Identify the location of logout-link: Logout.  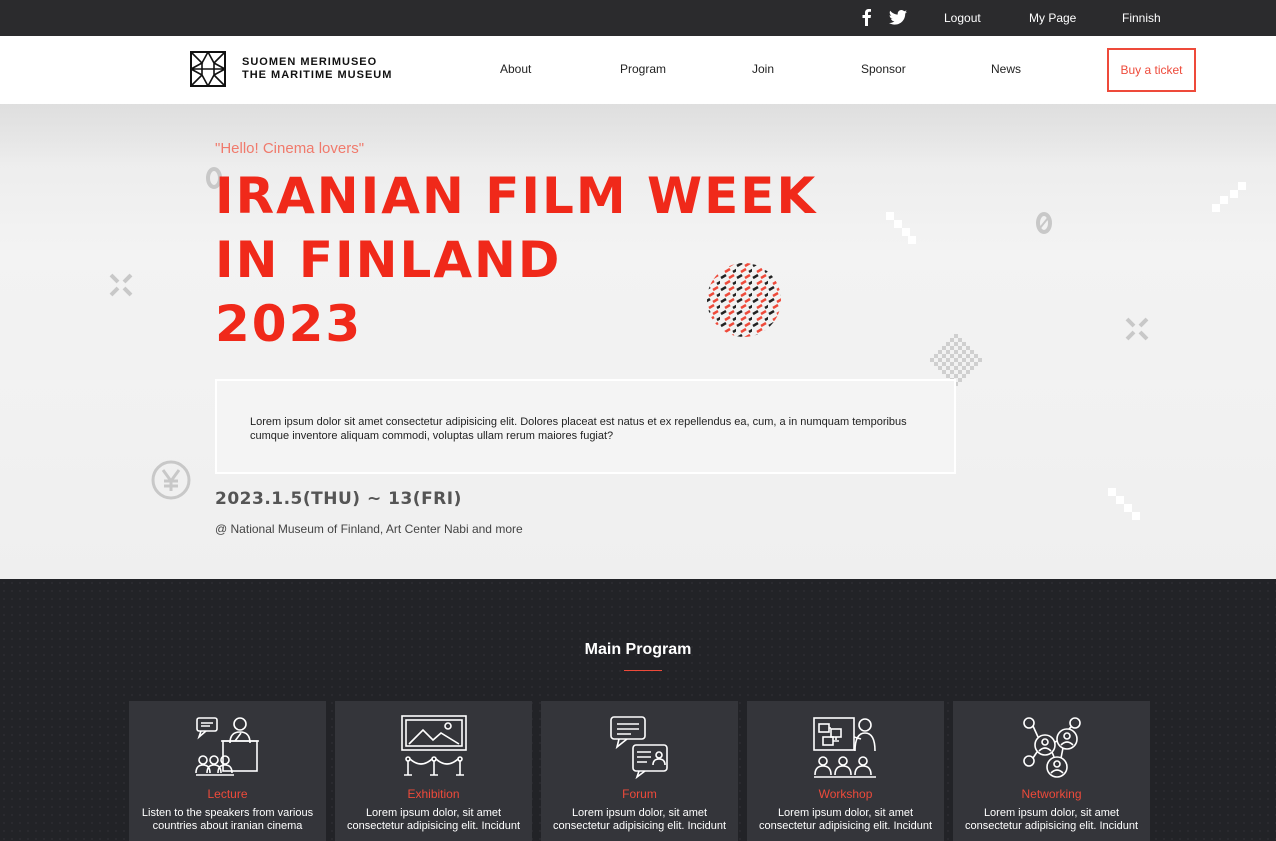
(962, 18).